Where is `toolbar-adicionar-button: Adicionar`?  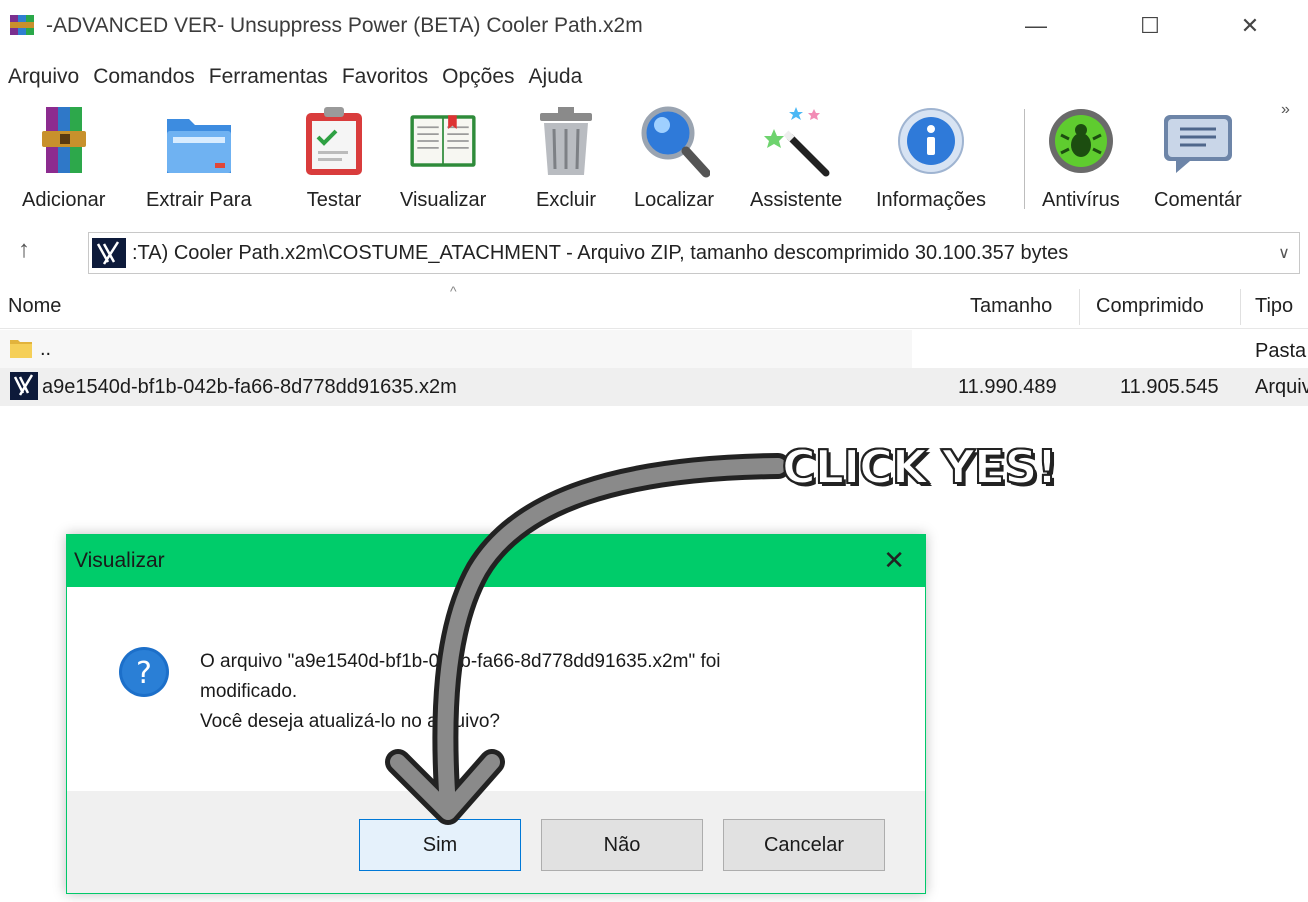 toolbar-adicionar-button: Adicionar is located at coordinates (63, 162).